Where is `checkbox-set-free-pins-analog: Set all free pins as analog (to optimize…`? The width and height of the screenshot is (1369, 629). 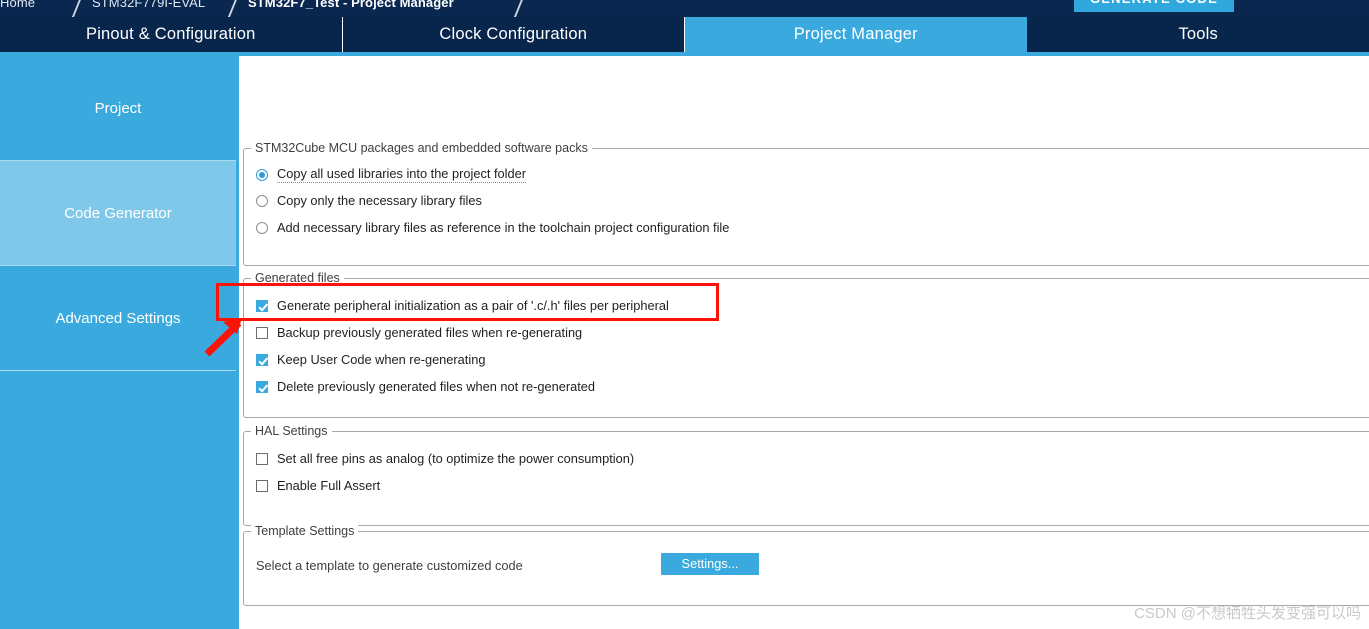 checkbox-set-free-pins-analog: Set all free pins as analog (to optimize… is located at coordinates (445, 458).